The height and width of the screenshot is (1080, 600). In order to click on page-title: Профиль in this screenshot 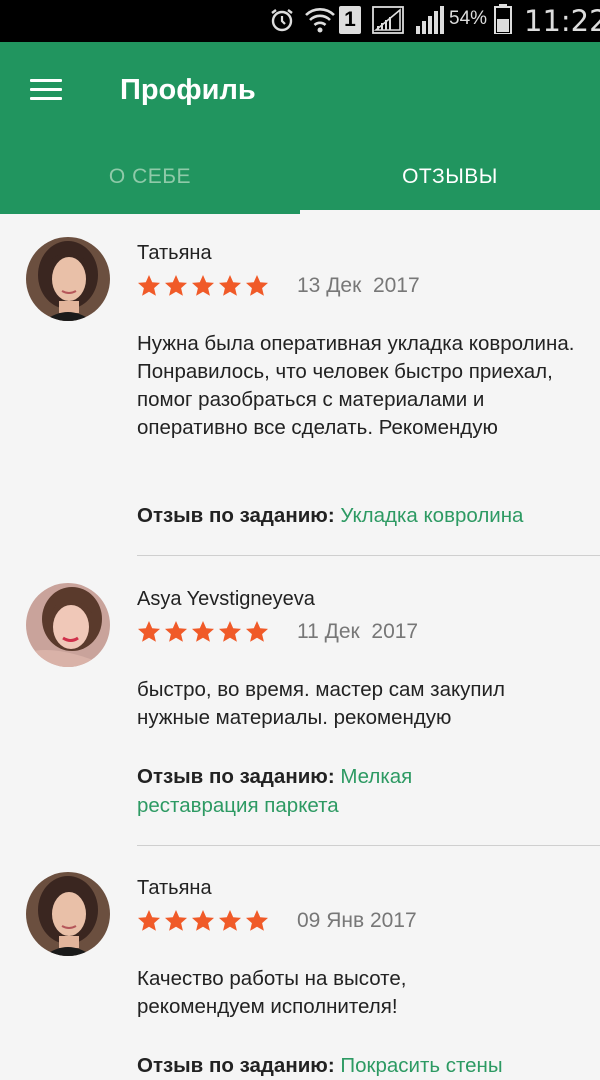, I will do `click(188, 90)`.